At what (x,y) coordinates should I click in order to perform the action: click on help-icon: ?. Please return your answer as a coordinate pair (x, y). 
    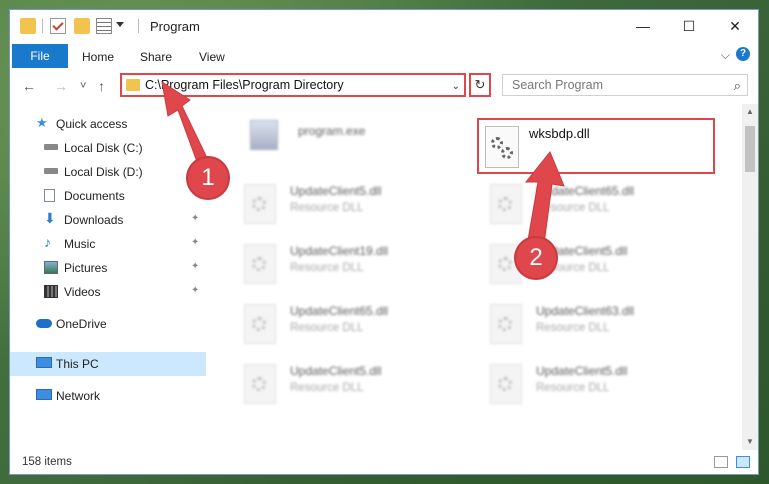
    Looking at the image, I should click on (743, 54).